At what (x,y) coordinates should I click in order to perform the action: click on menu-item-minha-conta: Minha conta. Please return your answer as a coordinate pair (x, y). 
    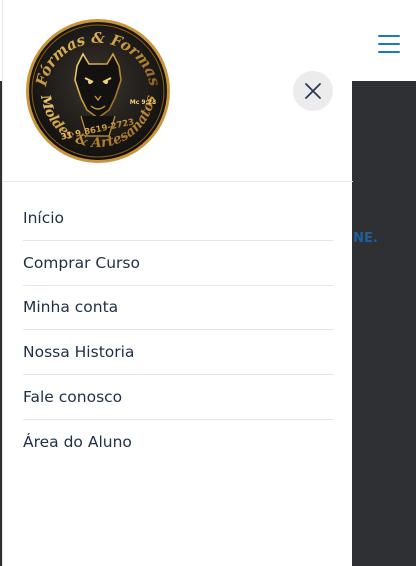
    Looking at the image, I should click on (178, 308).